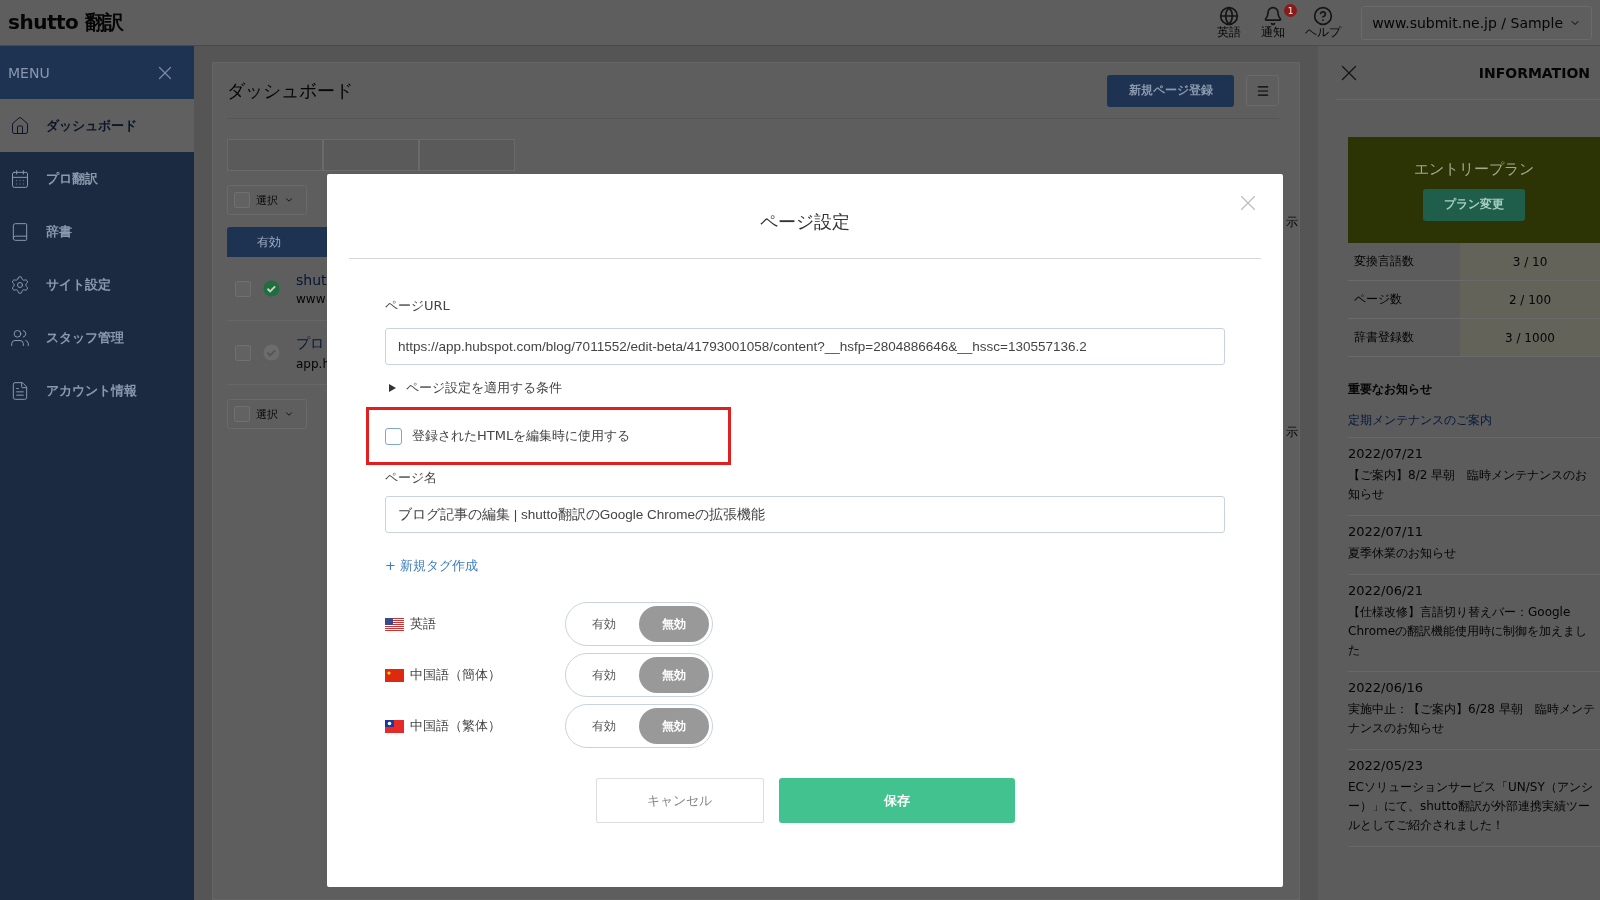 The height and width of the screenshot is (900, 1600). I want to click on news-date: 2022/06/16, so click(1386, 687).